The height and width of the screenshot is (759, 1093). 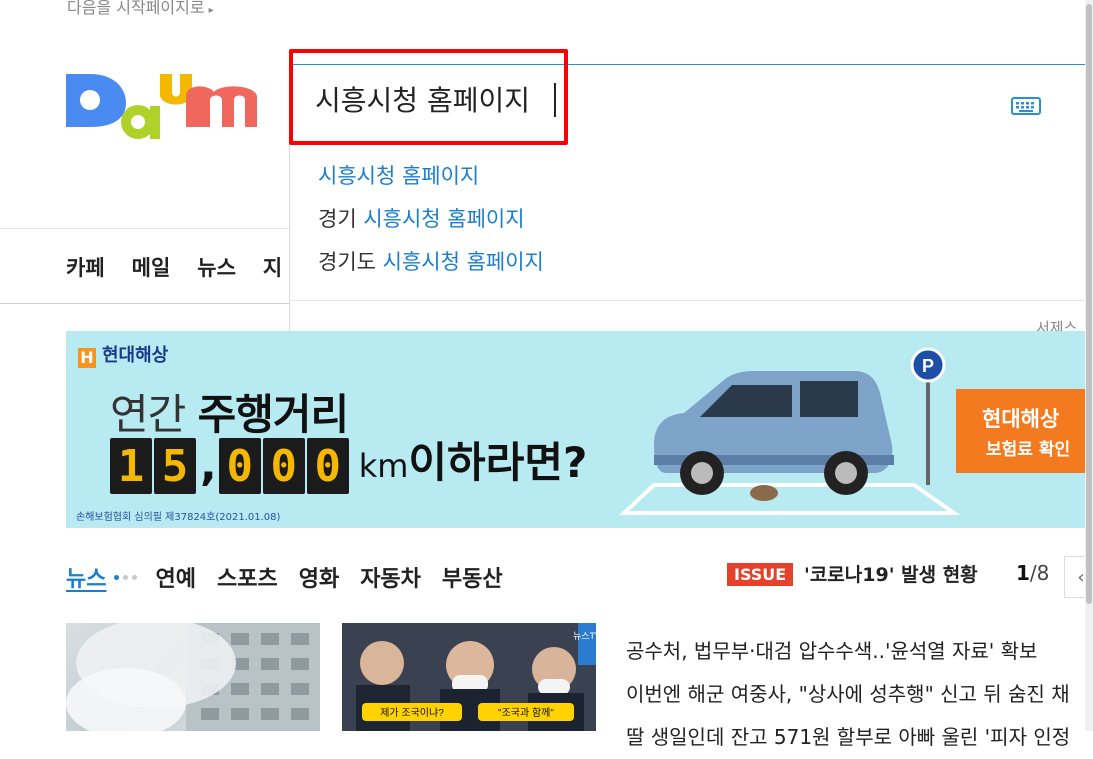 I want to click on banner-tail-text: 이하라면?, so click(x=498, y=462).